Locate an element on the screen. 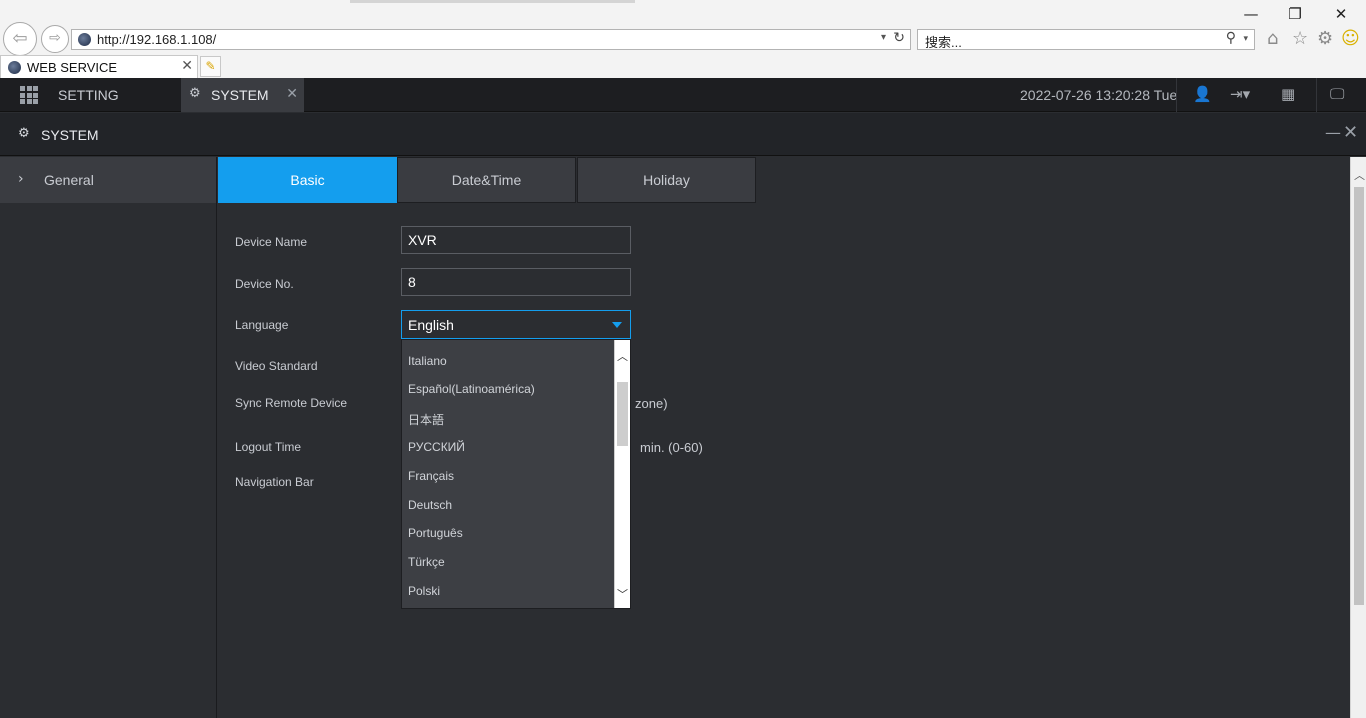  device-no-label: Device No. is located at coordinates (264, 284).